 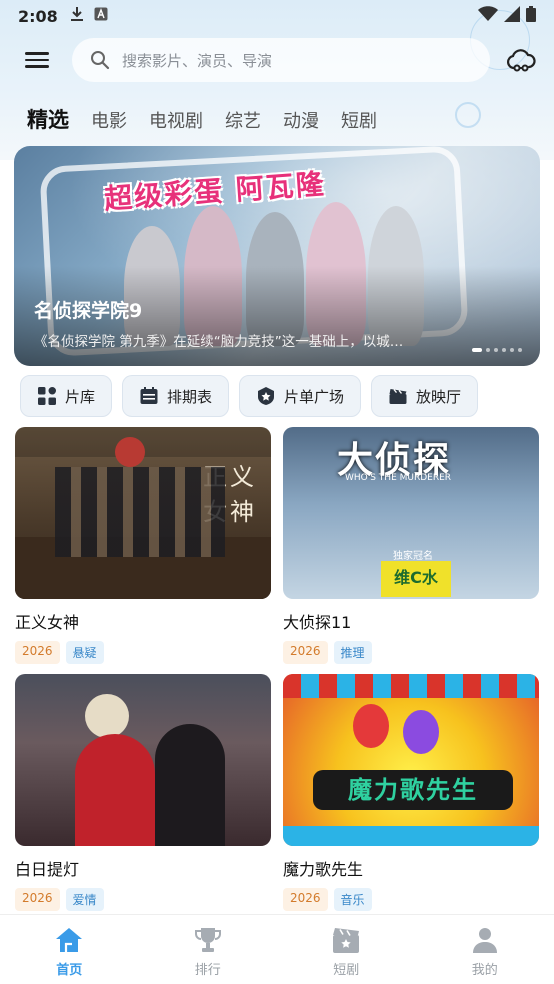 I want to click on tab-short-drama: 短剧, so click(x=359, y=120).